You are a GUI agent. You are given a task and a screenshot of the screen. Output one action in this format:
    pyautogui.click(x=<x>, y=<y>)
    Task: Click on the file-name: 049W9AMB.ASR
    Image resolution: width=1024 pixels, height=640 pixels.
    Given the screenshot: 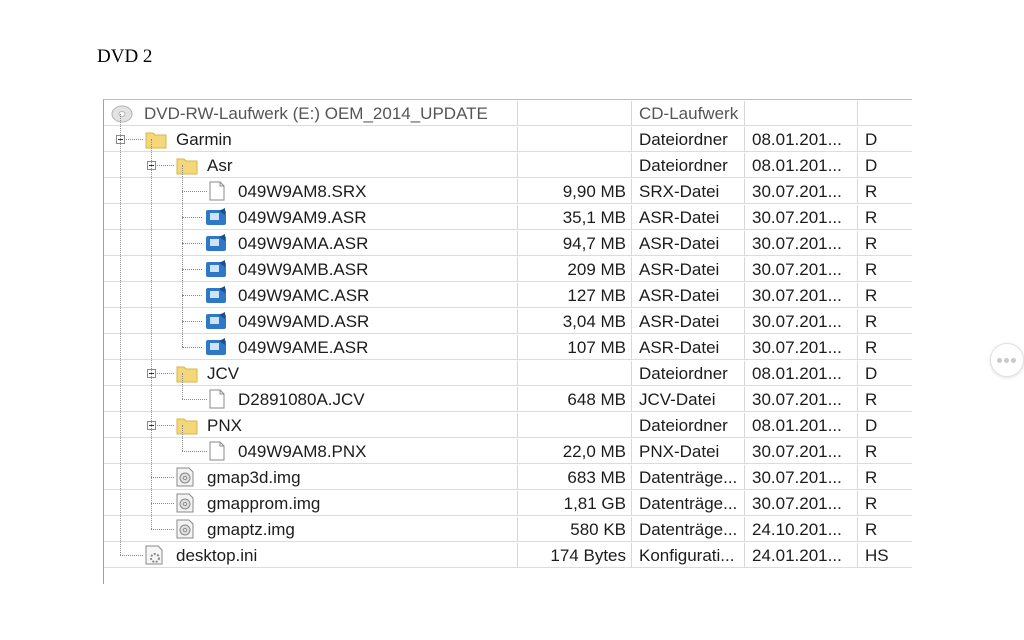 What is the action you would take?
    pyautogui.click(x=303, y=269)
    